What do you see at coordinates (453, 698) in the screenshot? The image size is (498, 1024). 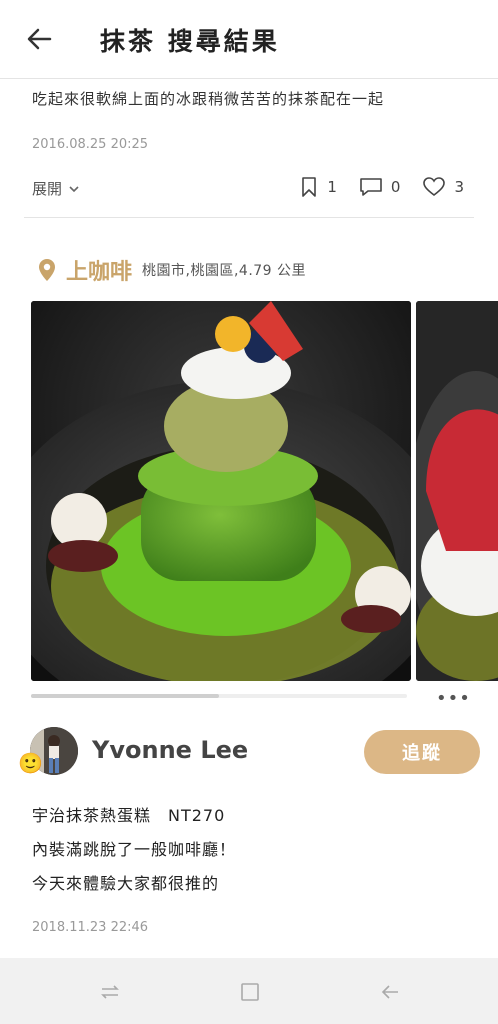 I see `more-options-button: •••` at bounding box center [453, 698].